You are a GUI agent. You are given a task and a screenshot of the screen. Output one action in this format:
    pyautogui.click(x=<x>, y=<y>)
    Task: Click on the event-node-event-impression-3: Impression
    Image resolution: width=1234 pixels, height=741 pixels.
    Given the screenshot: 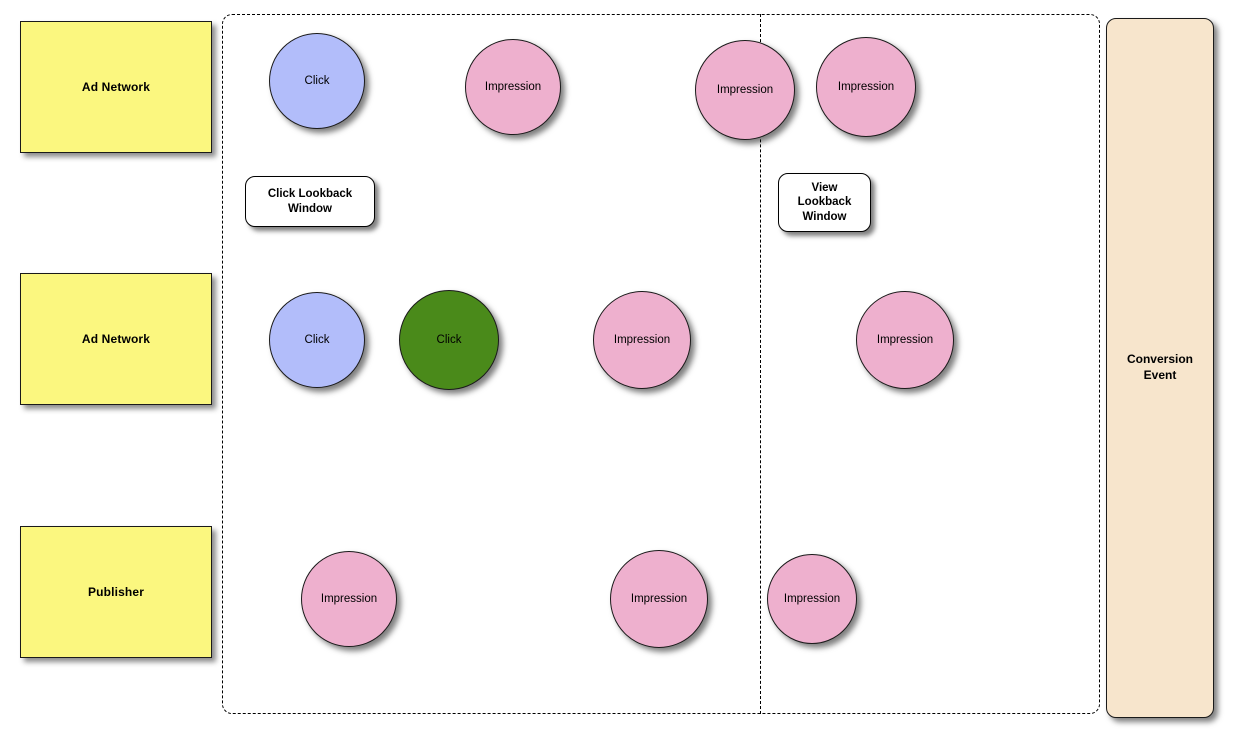 What is the action you would take?
    pyautogui.click(x=866, y=87)
    